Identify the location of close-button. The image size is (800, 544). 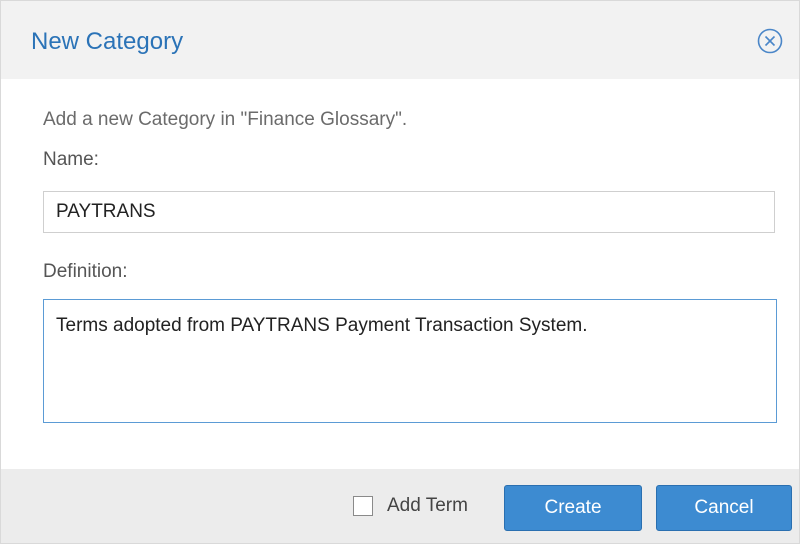
(770, 41).